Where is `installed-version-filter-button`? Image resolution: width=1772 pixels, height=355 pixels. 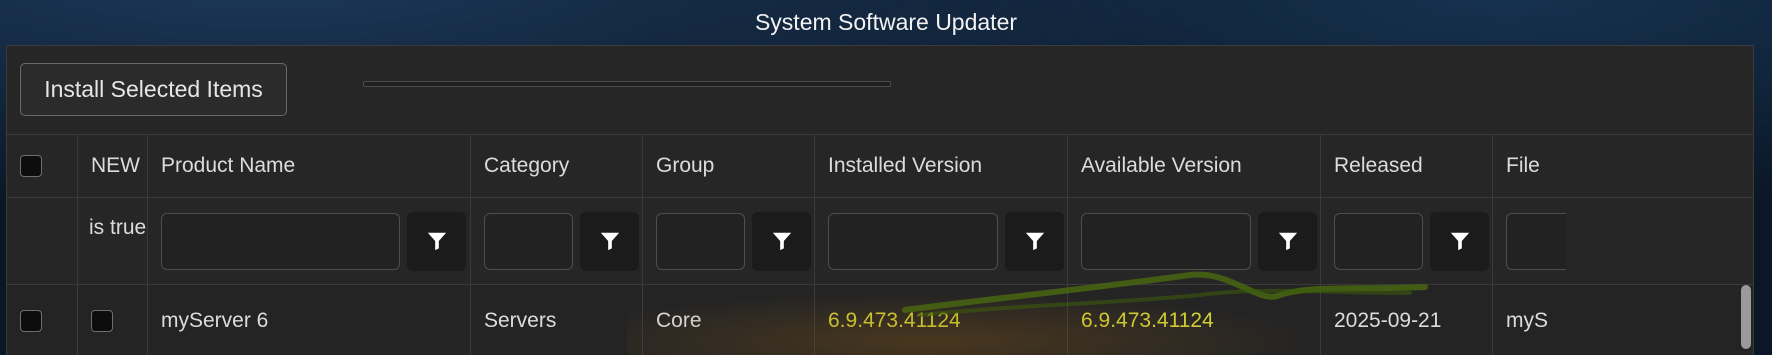 installed-version-filter-button is located at coordinates (1034, 241).